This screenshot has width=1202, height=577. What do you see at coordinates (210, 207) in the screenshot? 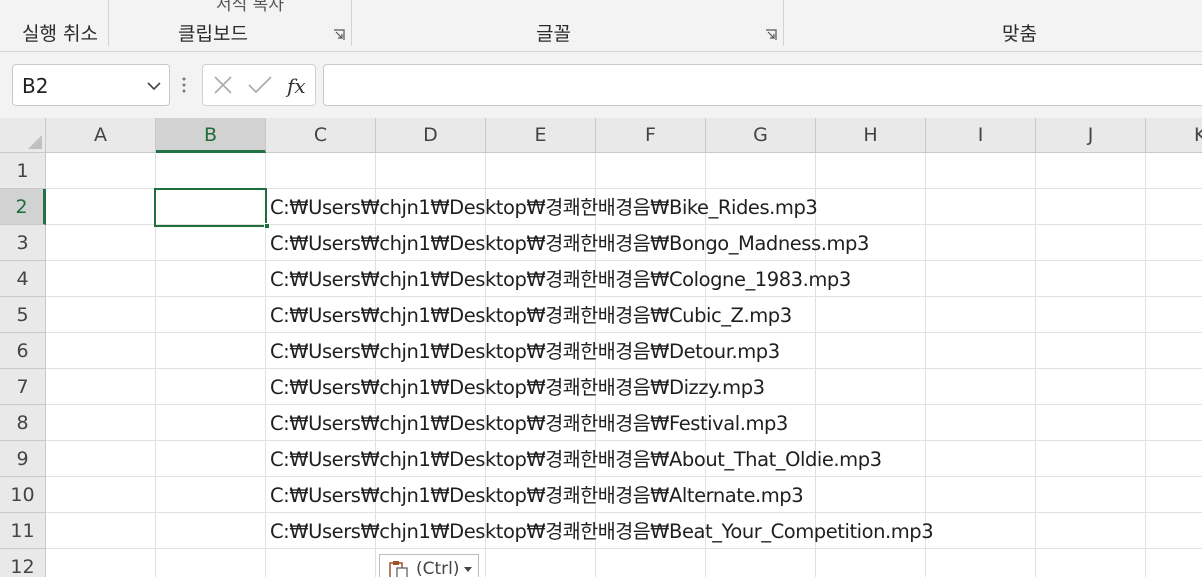
I see `active-cell-b2` at bounding box center [210, 207].